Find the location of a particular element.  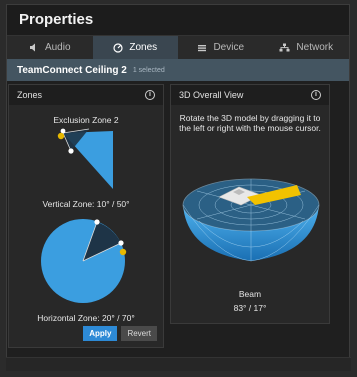

beam-value: 83° / 17° is located at coordinates (250, 308).